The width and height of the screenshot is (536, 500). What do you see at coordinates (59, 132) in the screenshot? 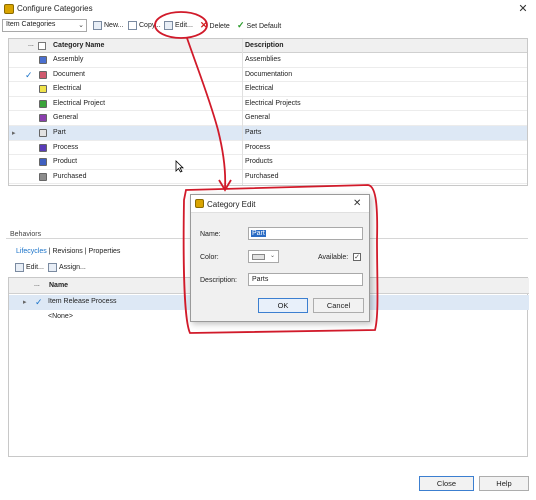
I see `category-name: Part` at bounding box center [59, 132].